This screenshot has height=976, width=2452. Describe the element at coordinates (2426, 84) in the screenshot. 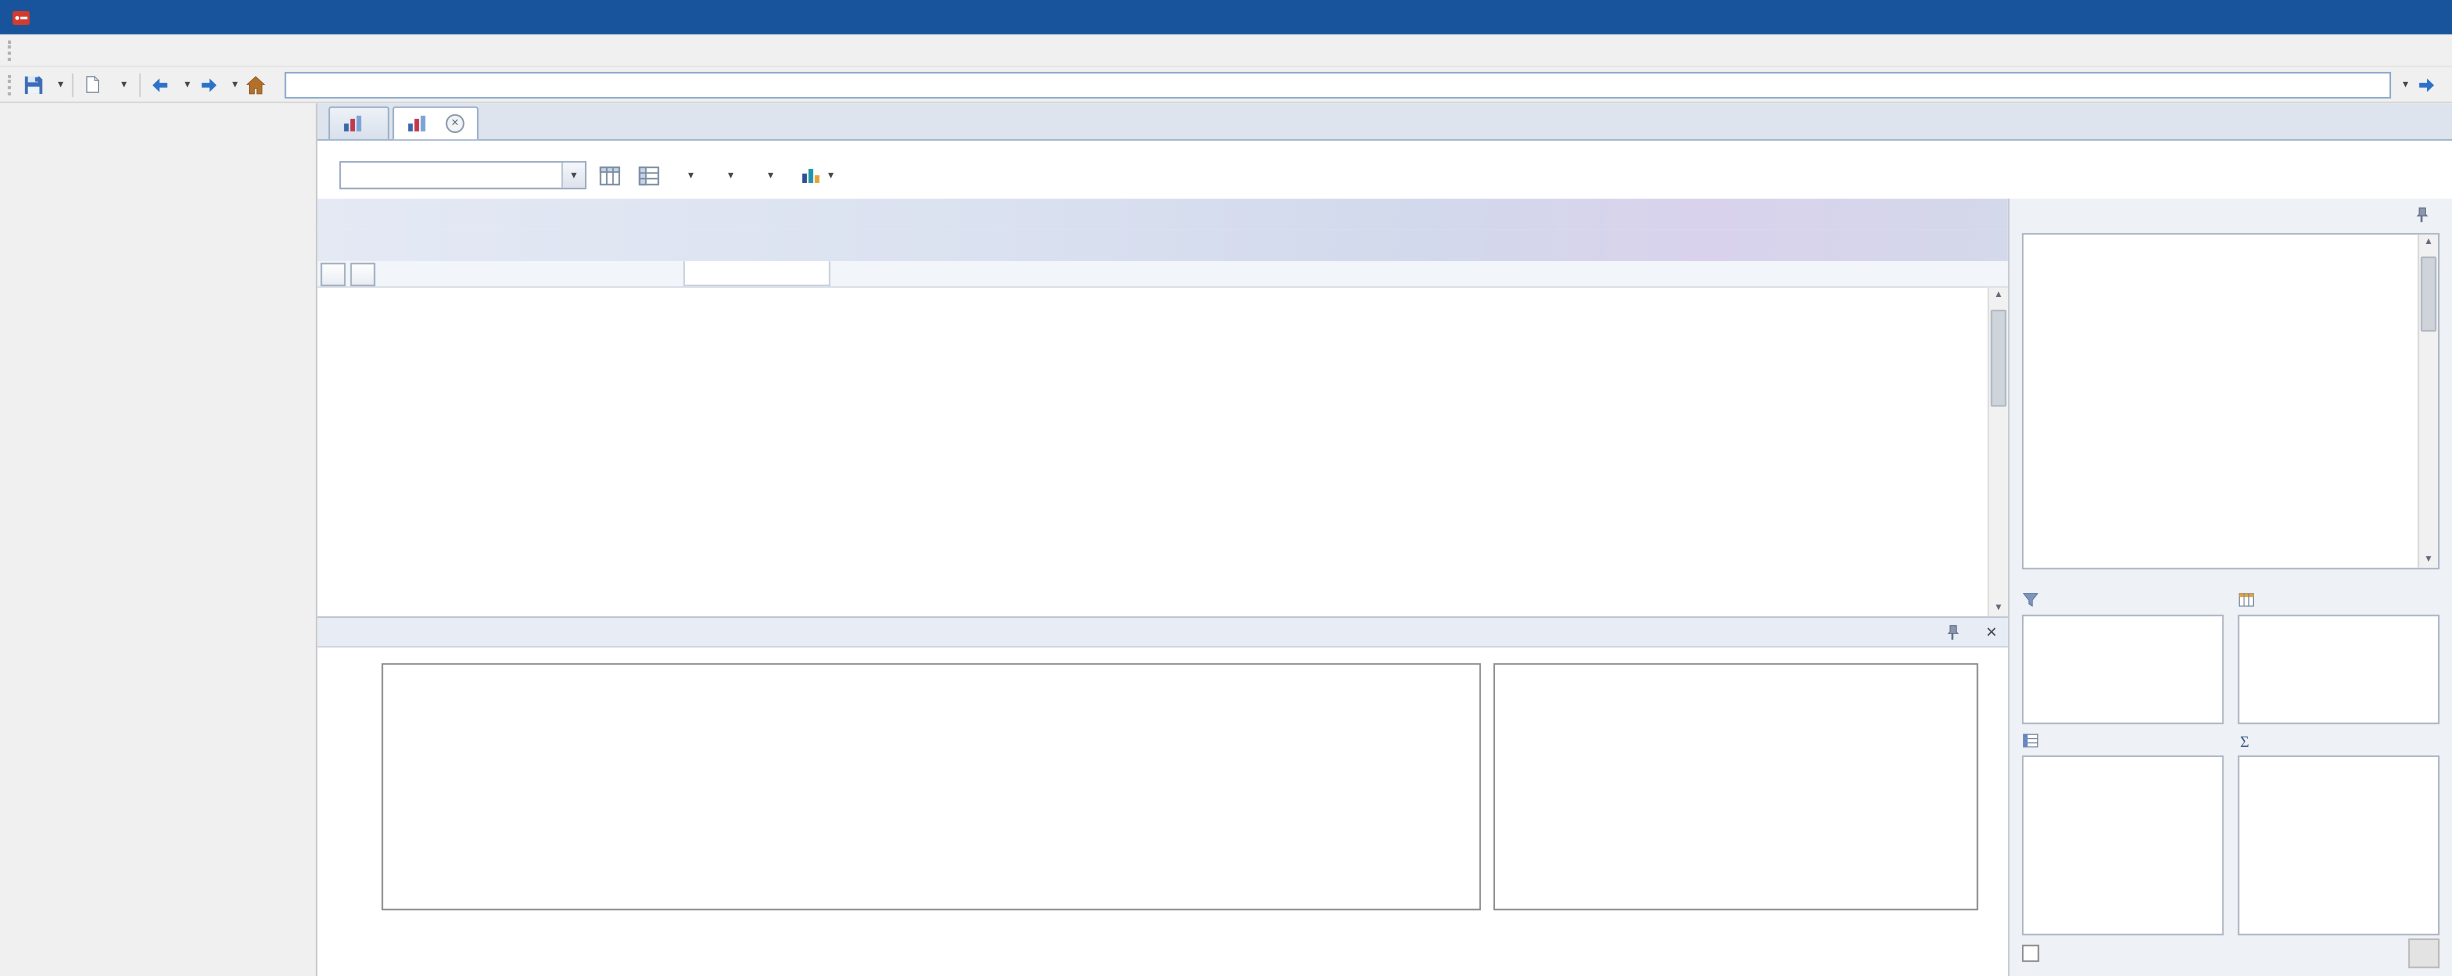

I see `go-arrow-icon` at that location.